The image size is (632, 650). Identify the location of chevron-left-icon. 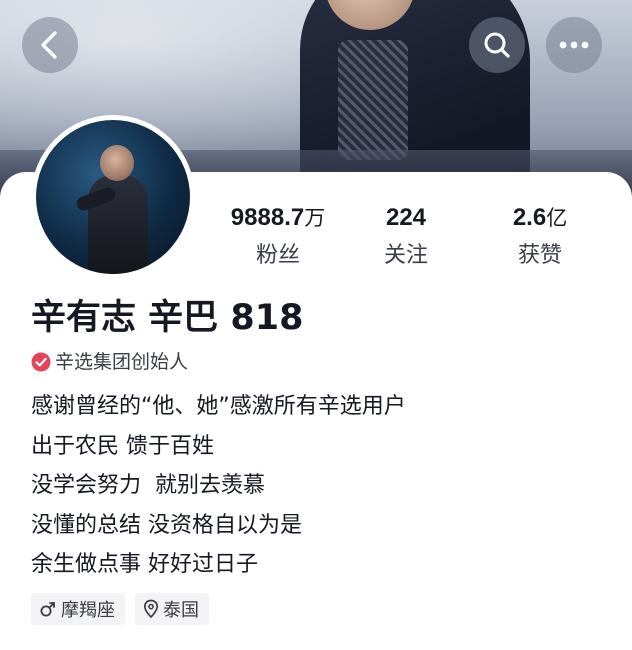
(49, 45).